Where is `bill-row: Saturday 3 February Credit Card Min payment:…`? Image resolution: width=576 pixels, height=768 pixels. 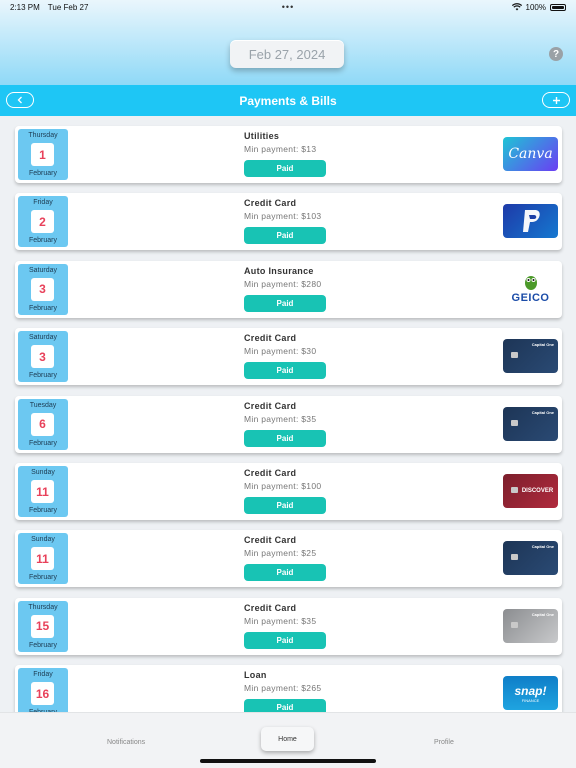
bill-row: Saturday 3 February Credit Card Min payment:… is located at coordinates (288, 357).